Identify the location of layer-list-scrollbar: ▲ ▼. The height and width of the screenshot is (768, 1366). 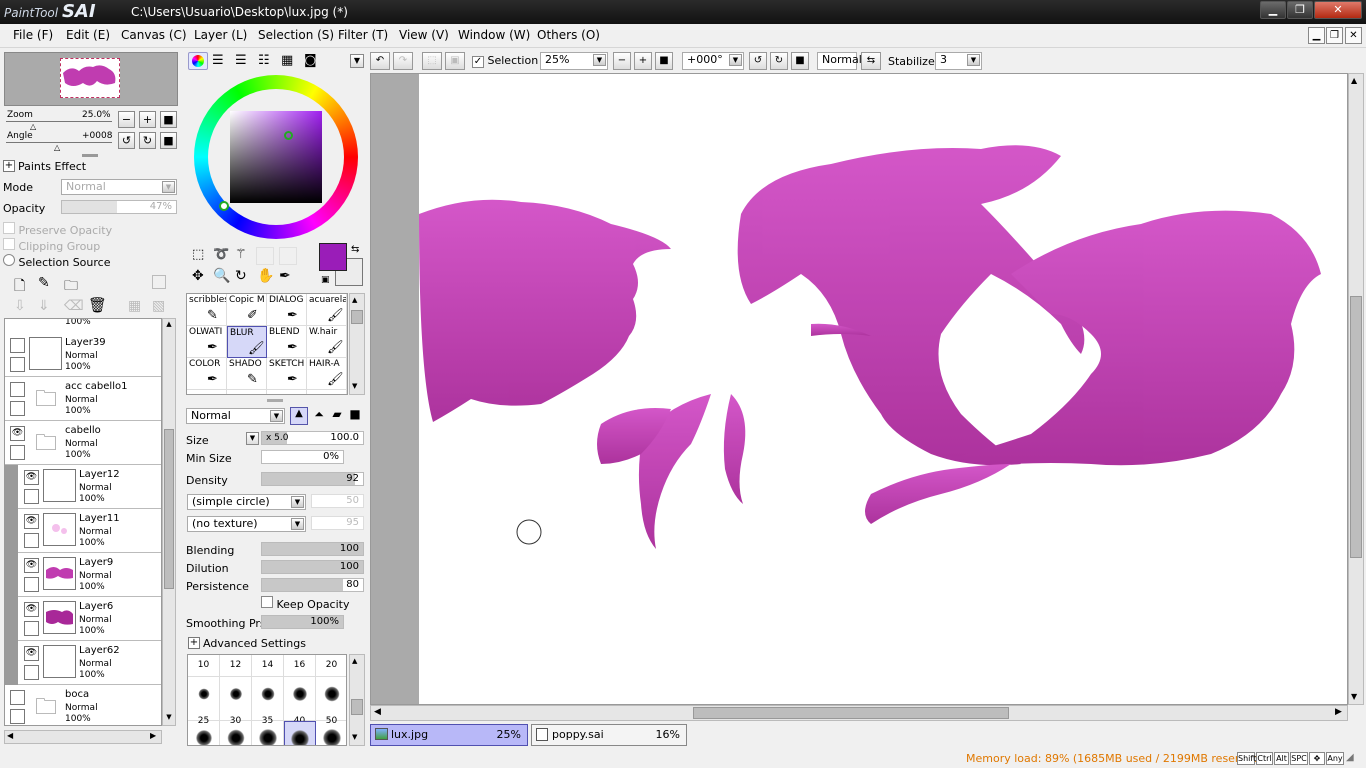
(169, 522).